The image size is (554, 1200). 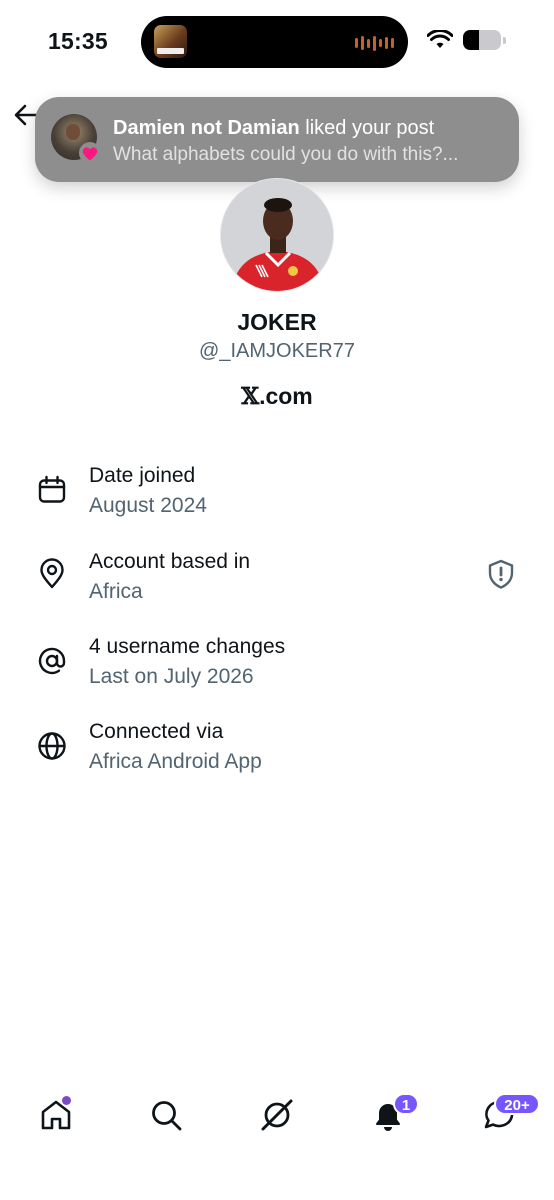 I want to click on notification-actor: Damien not Damian, so click(x=206, y=128).